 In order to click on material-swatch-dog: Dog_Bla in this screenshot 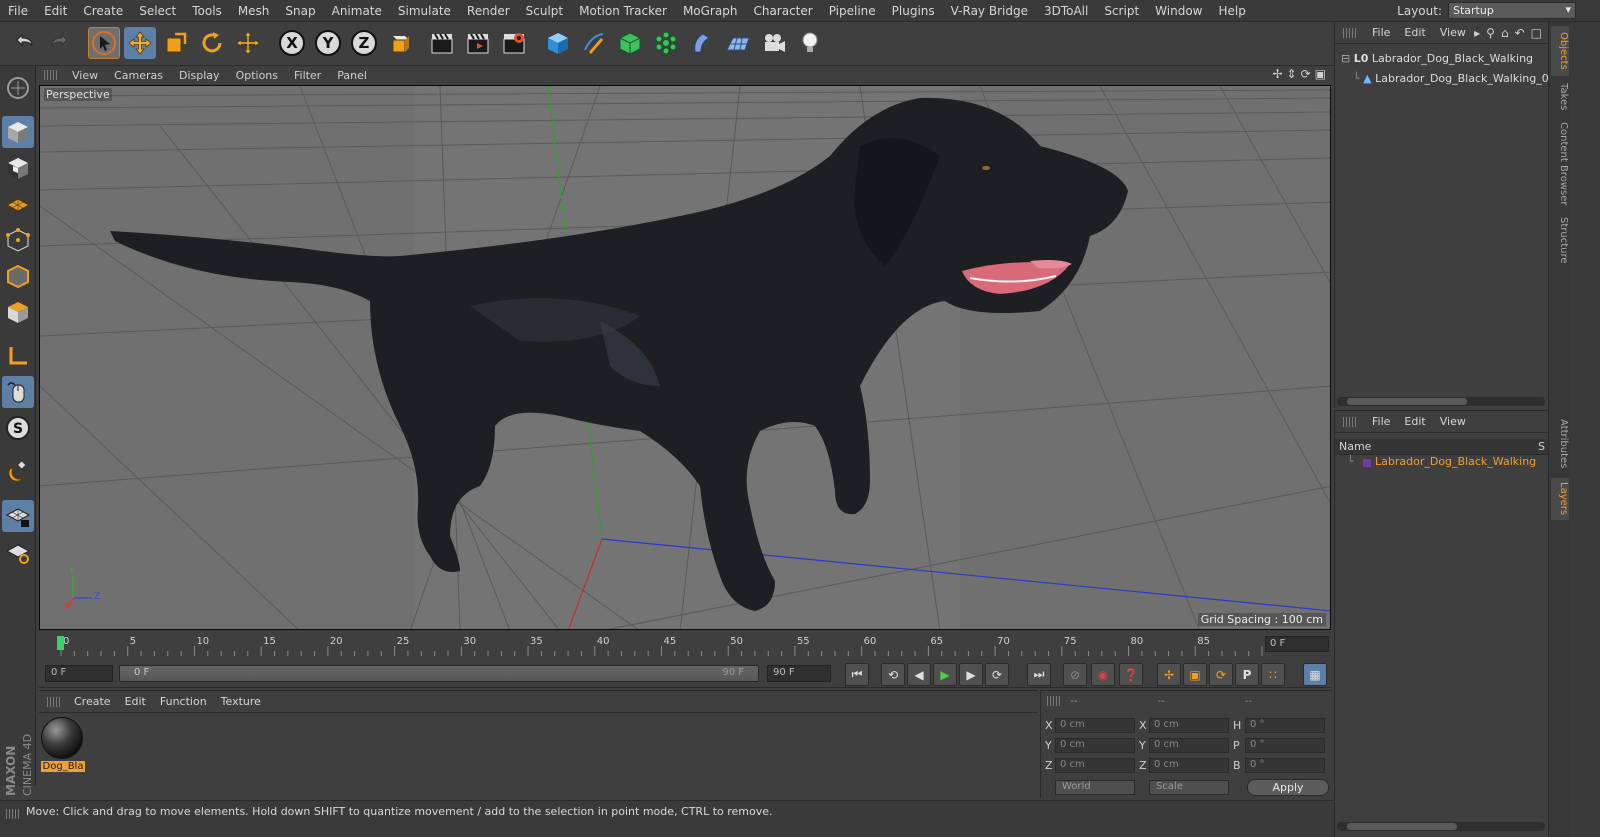, I will do `click(63, 746)`.